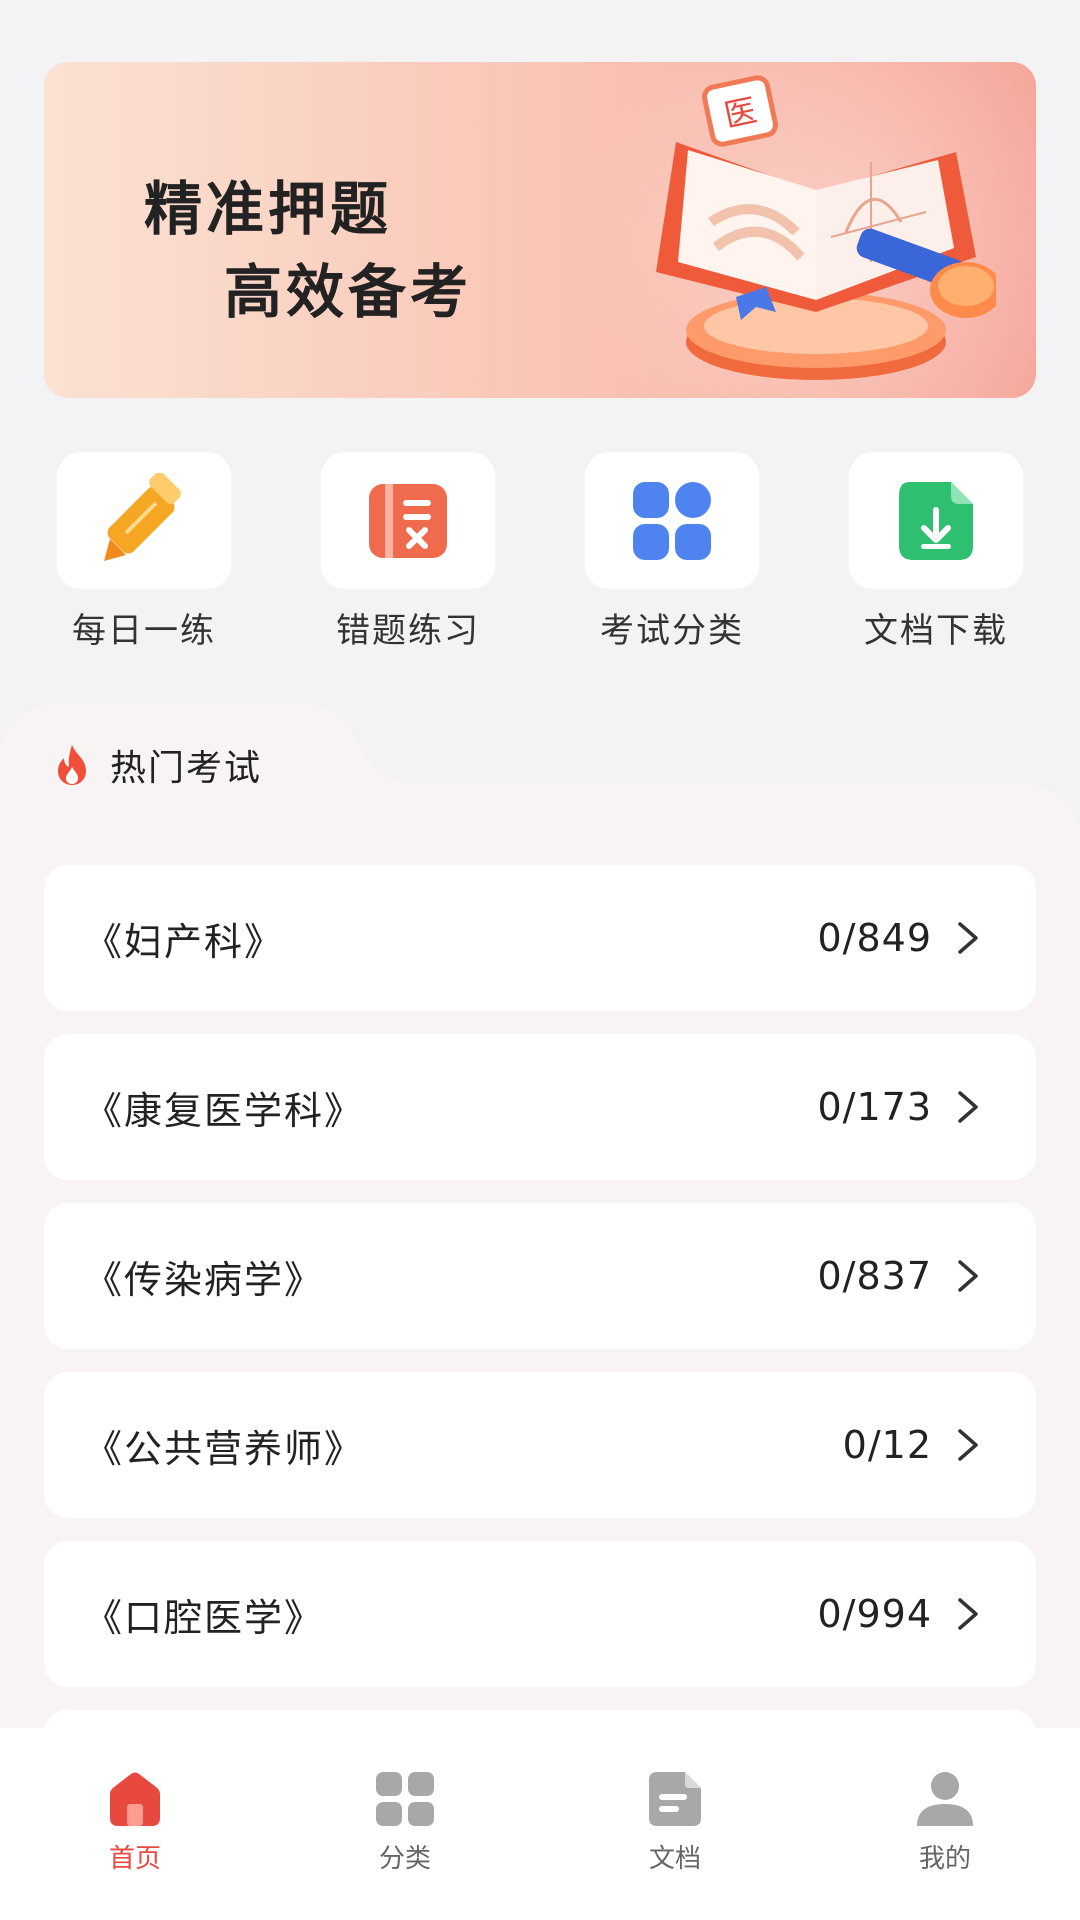 This screenshot has height=1920, width=1080. I want to click on exam-count: 0/849, so click(874, 938).